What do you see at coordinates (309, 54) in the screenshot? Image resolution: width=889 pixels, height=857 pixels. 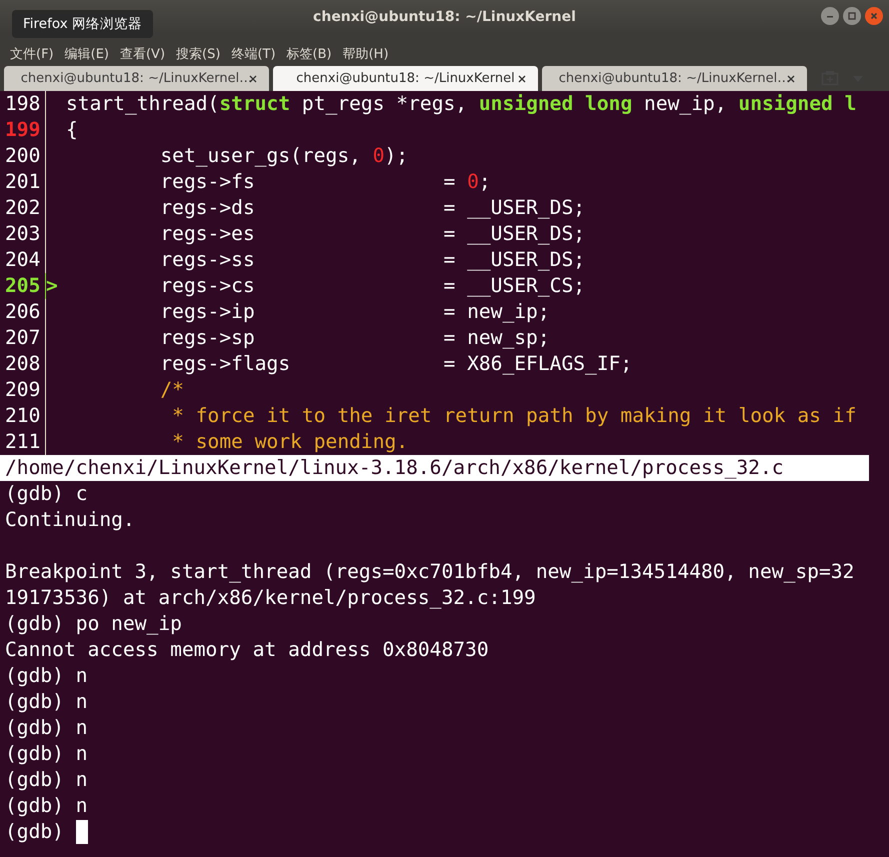 I see `menu-item: 标签(B)` at bounding box center [309, 54].